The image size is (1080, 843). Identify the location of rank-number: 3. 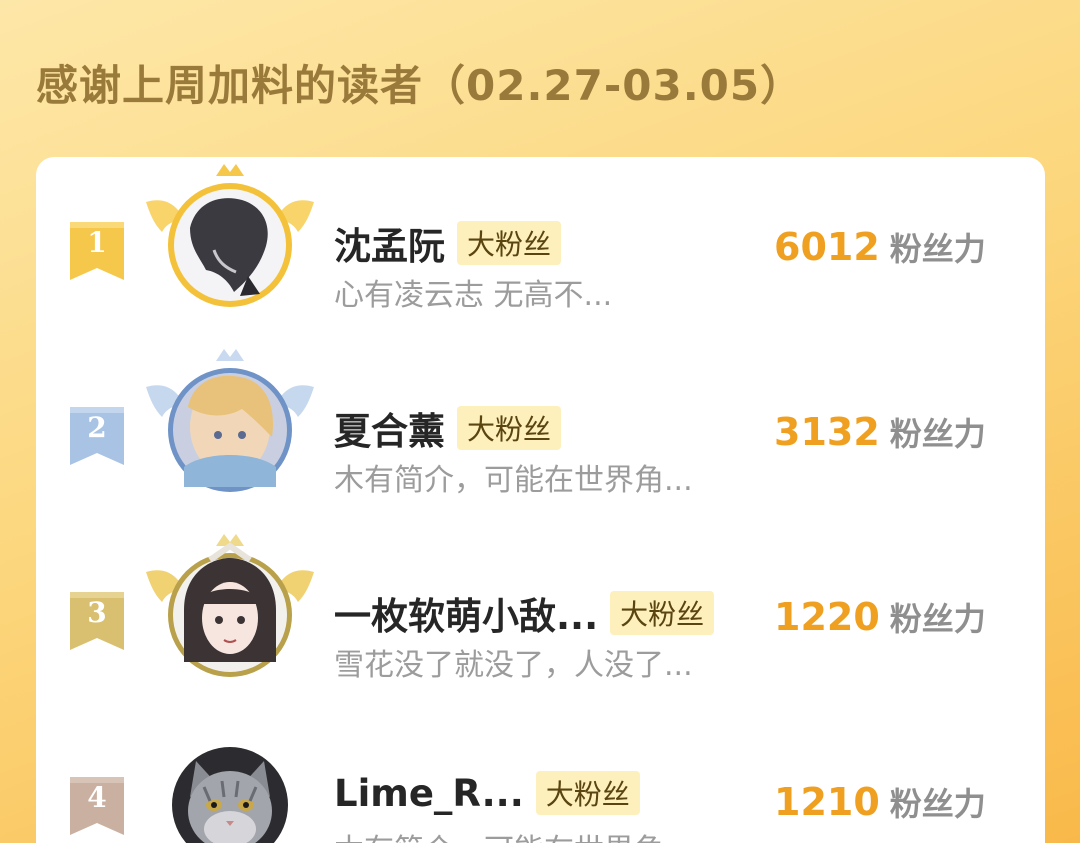
(97, 612).